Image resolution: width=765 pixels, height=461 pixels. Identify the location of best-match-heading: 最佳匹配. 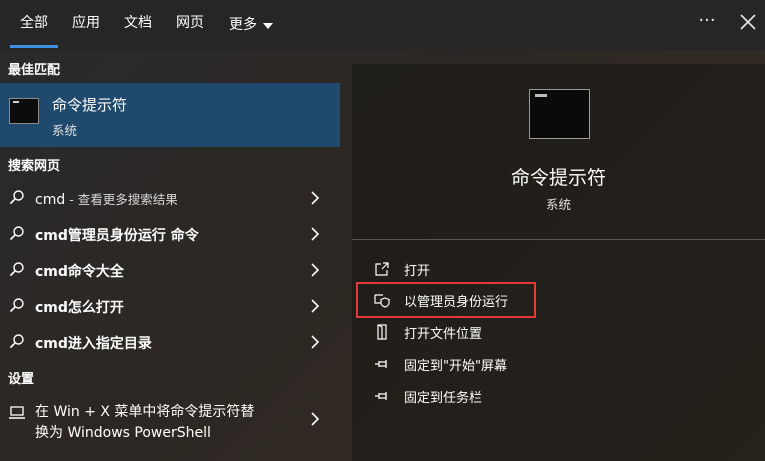
(34, 70).